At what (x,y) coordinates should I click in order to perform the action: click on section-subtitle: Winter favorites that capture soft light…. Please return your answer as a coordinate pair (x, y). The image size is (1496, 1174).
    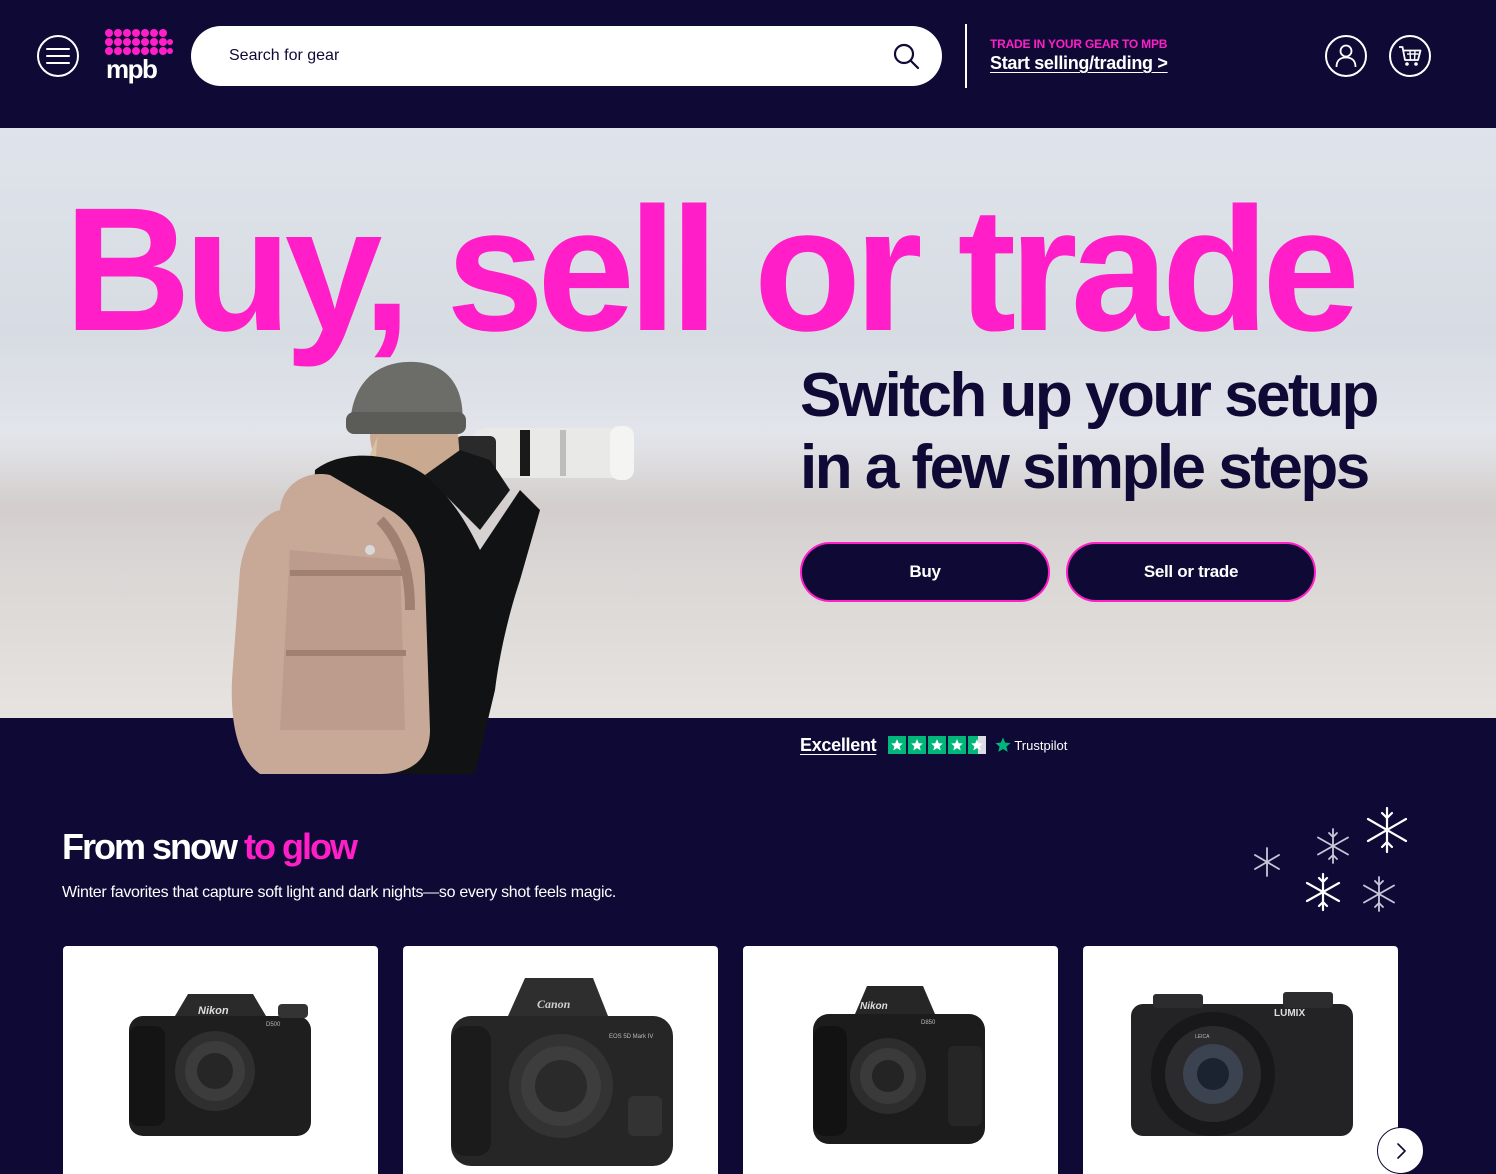
    Looking at the image, I should click on (339, 892).